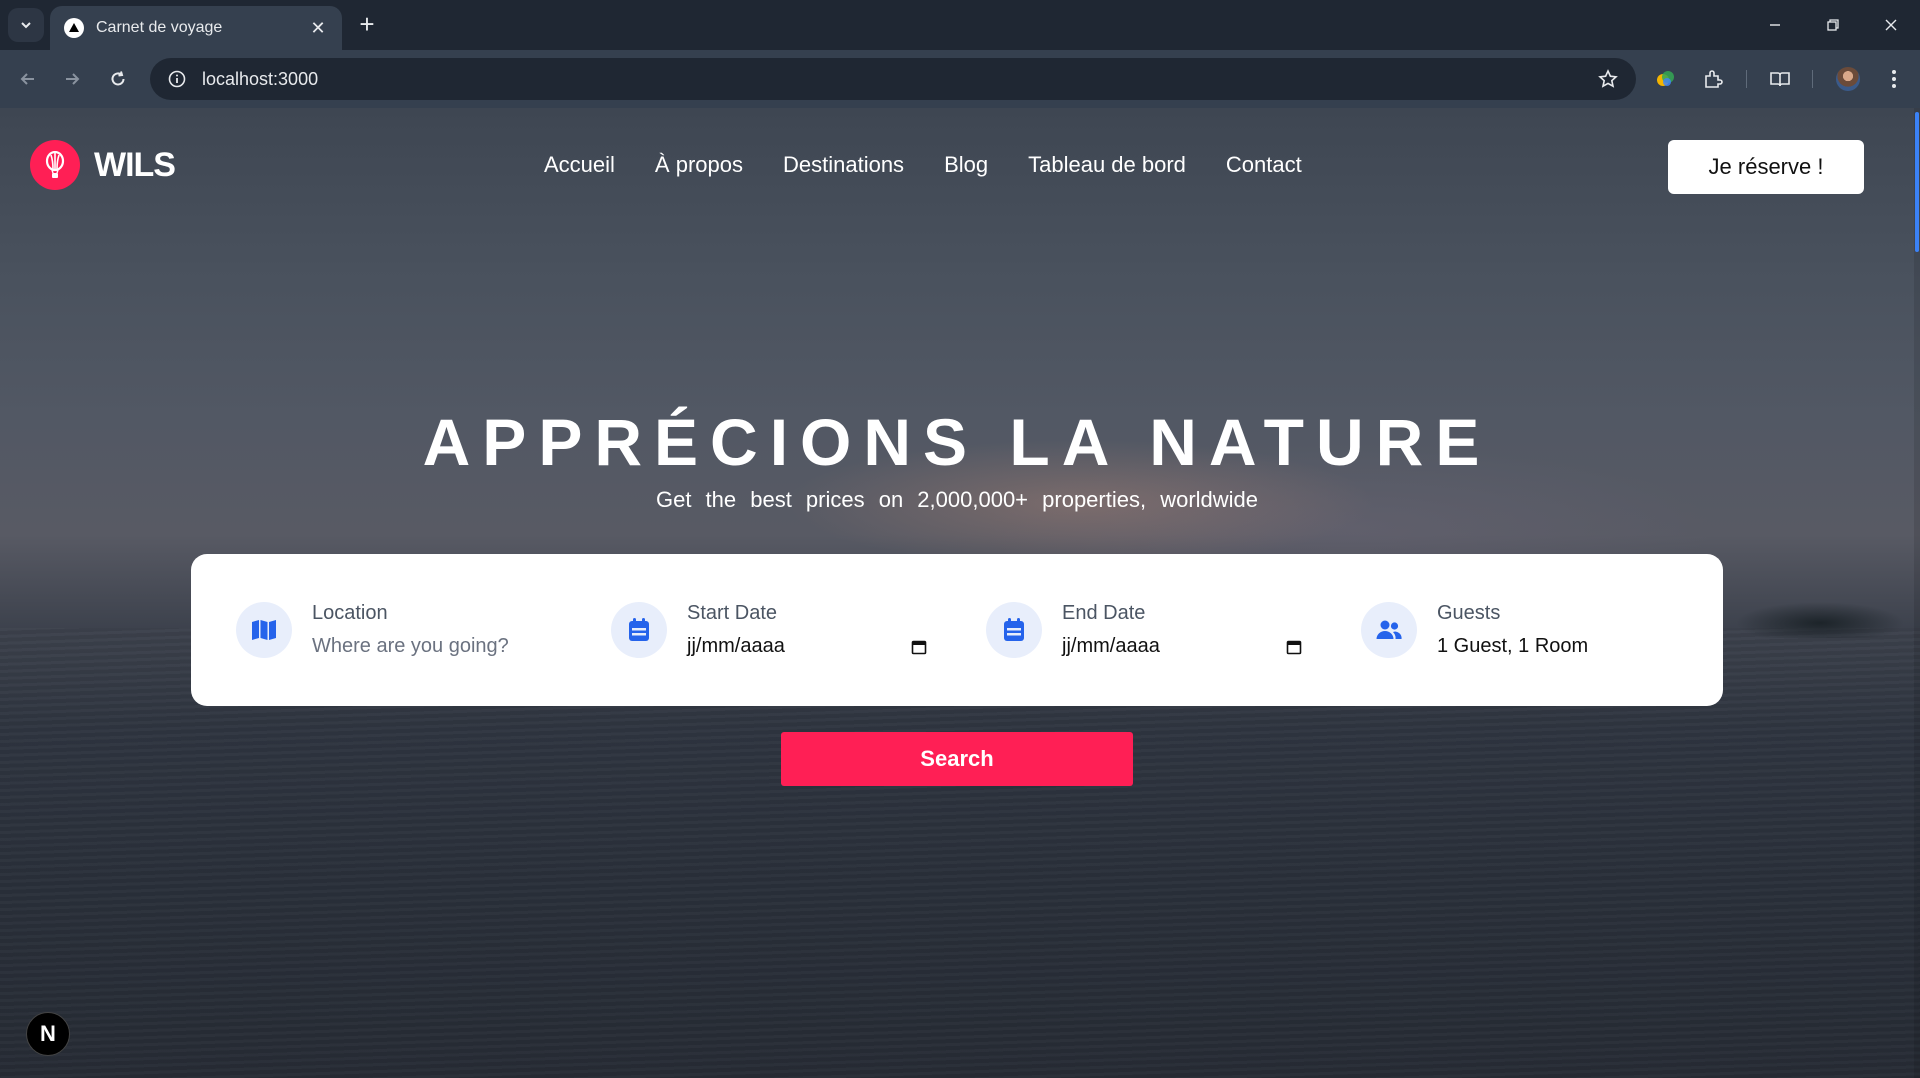 This screenshot has width=1920, height=1078. What do you see at coordinates (1182, 646) in the screenshot?
I see `end-date-input: jj/mm/aaaa` at bounding box center [1182, 646].